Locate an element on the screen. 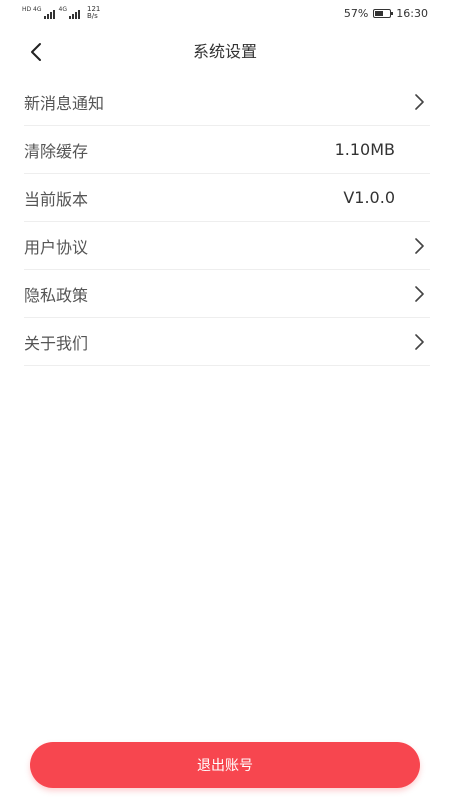 This screenshot has height=800, width=450. sim1-tag: HD 4G is located at coordinates (32, 9).